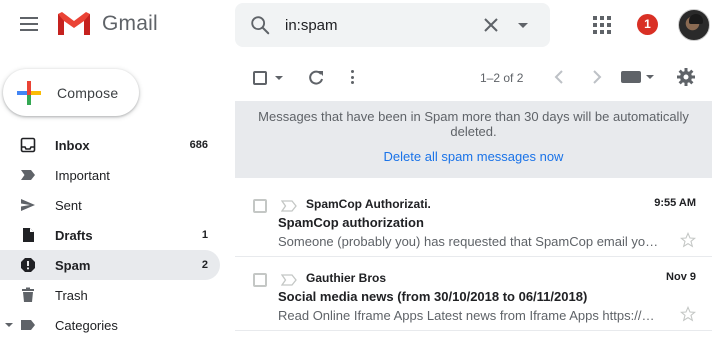 The image size is (712, 341). I want to click on chevron-left-icon, so click(559, 77).